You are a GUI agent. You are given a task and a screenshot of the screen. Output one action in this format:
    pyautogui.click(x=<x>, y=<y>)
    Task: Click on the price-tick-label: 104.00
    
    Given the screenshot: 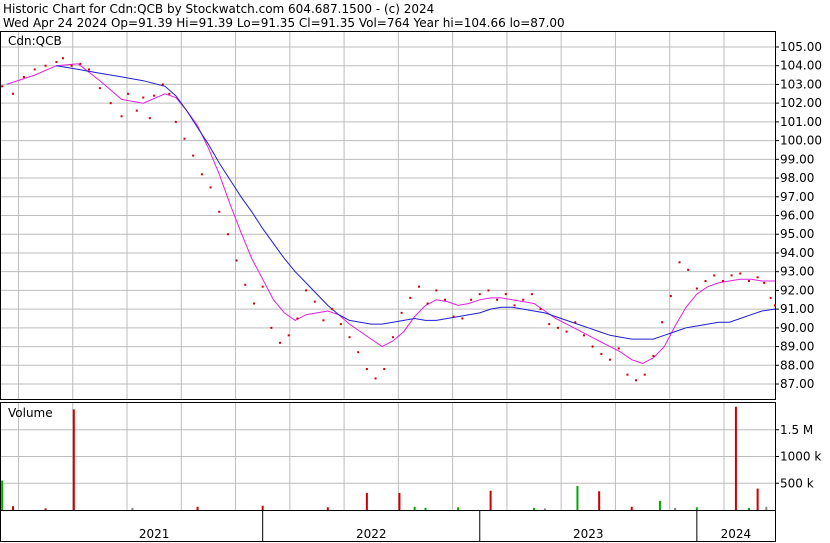 What is the action you would take?
    pyautogui.click(x=801, y=66)
    